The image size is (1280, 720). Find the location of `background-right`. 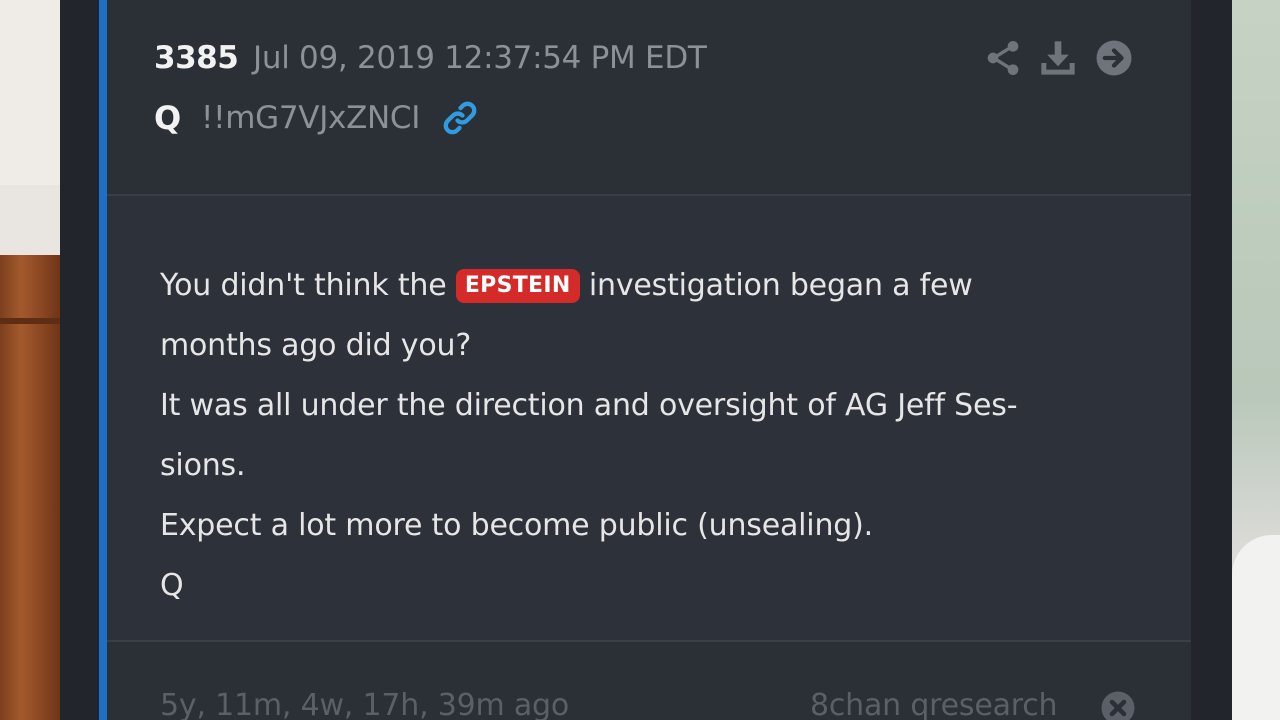

background-right is located at coordinates (1256, 360).